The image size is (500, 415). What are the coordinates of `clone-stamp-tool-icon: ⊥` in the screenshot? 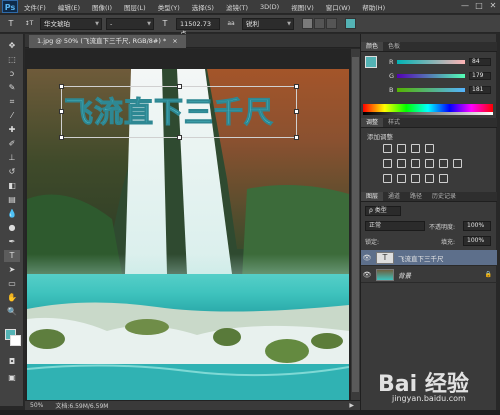 It's located at (12, 158).